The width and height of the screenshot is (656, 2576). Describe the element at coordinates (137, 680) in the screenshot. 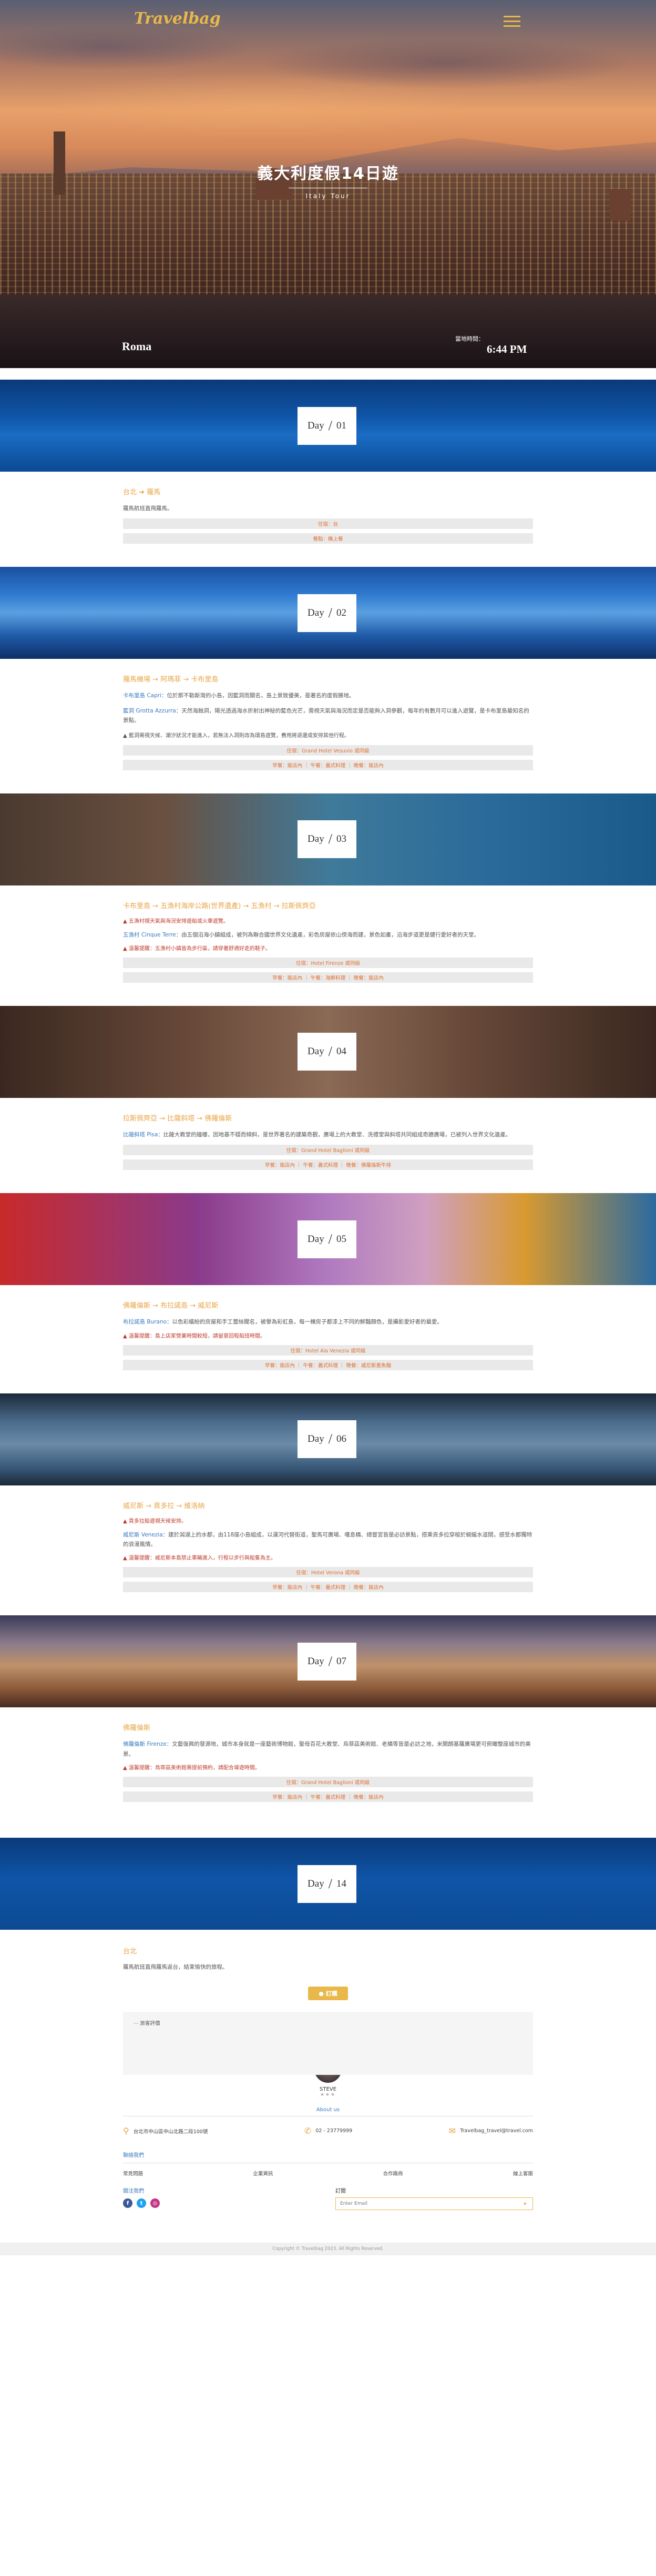

I see `route-stop: 羅馬機場` at that location.